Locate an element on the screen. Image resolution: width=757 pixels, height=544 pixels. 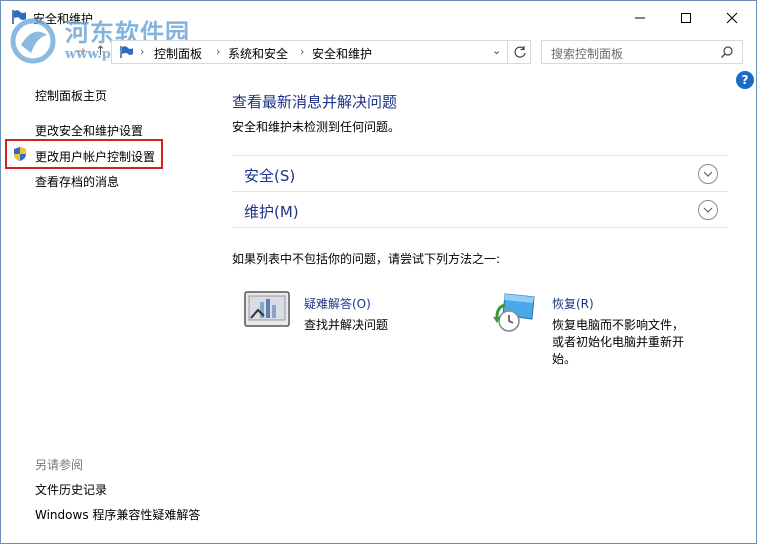
close-button is located at coordinates (732, 18).